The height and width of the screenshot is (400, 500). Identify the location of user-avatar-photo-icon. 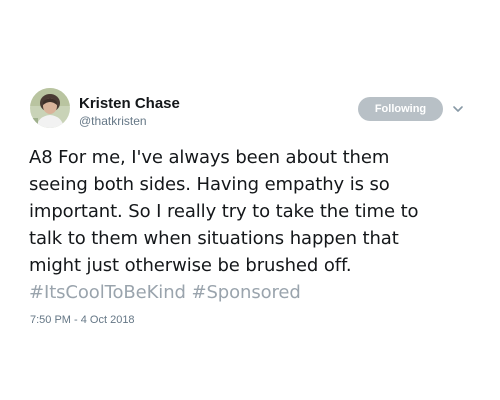
(50, 108).